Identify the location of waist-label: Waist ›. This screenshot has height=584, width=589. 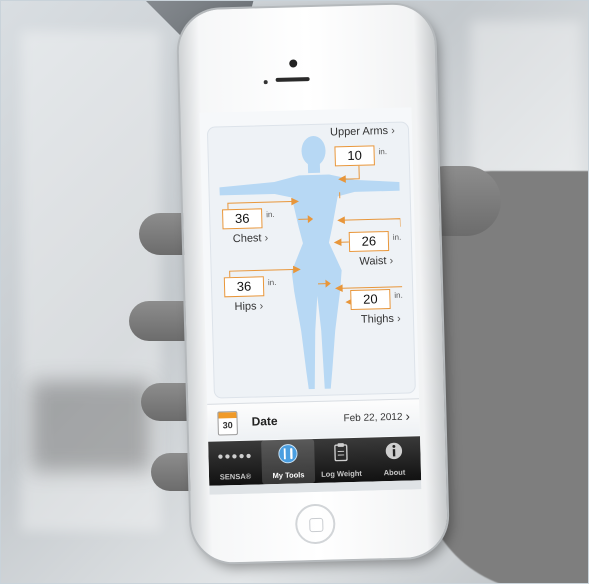
(376, 261).